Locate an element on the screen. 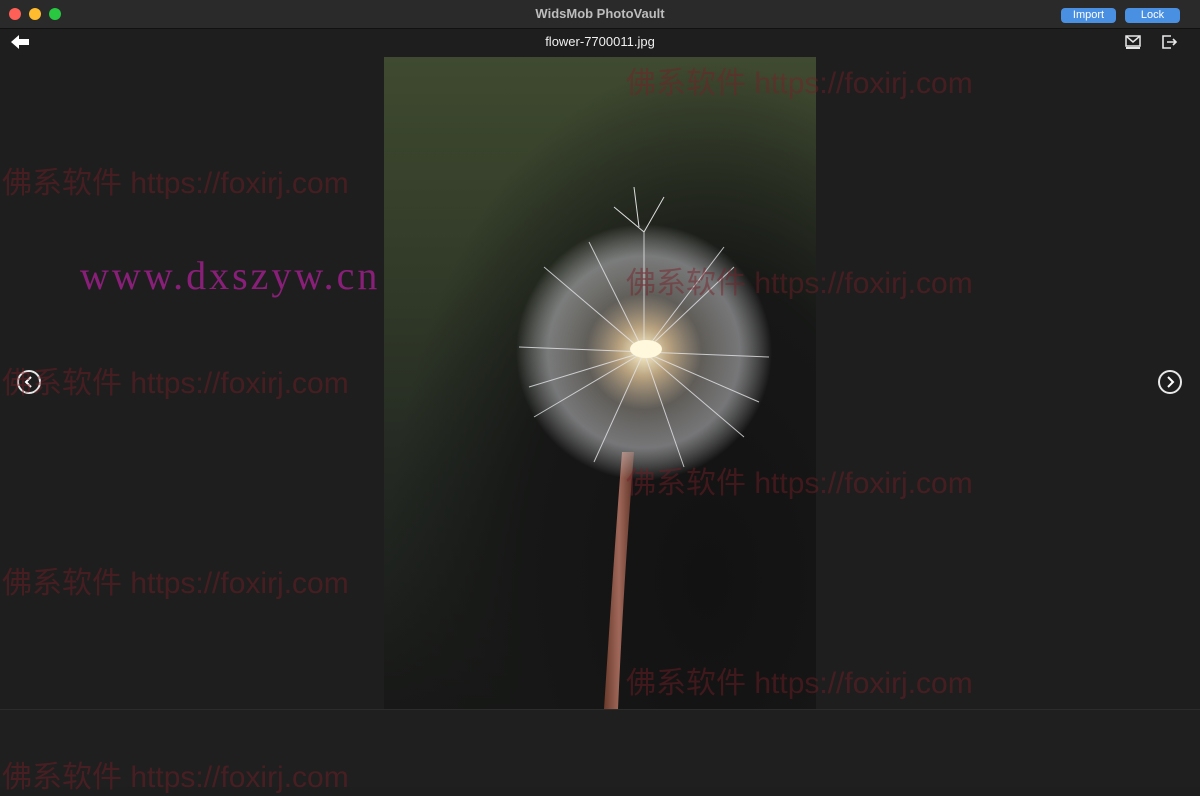 This screenshot has width=1200, height=796. next-photo-button is located at coordinates (1170, 382).